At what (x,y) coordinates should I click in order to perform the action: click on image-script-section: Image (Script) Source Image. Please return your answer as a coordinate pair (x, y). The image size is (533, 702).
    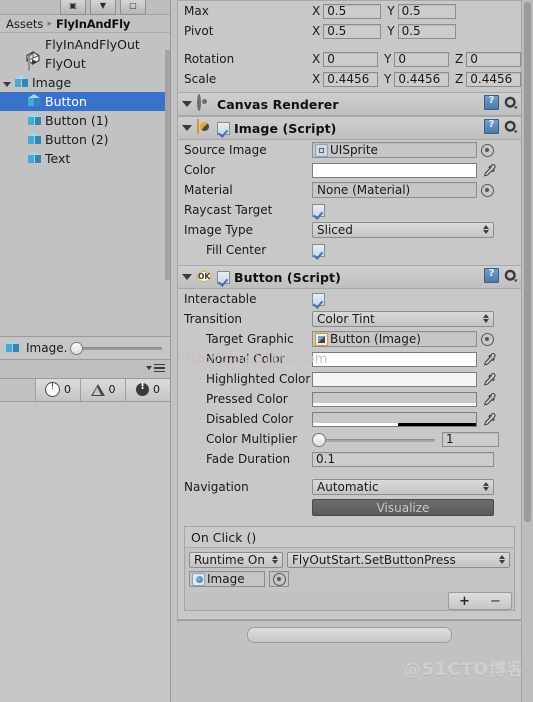
    Looking at the image, I should click on (349, 191).